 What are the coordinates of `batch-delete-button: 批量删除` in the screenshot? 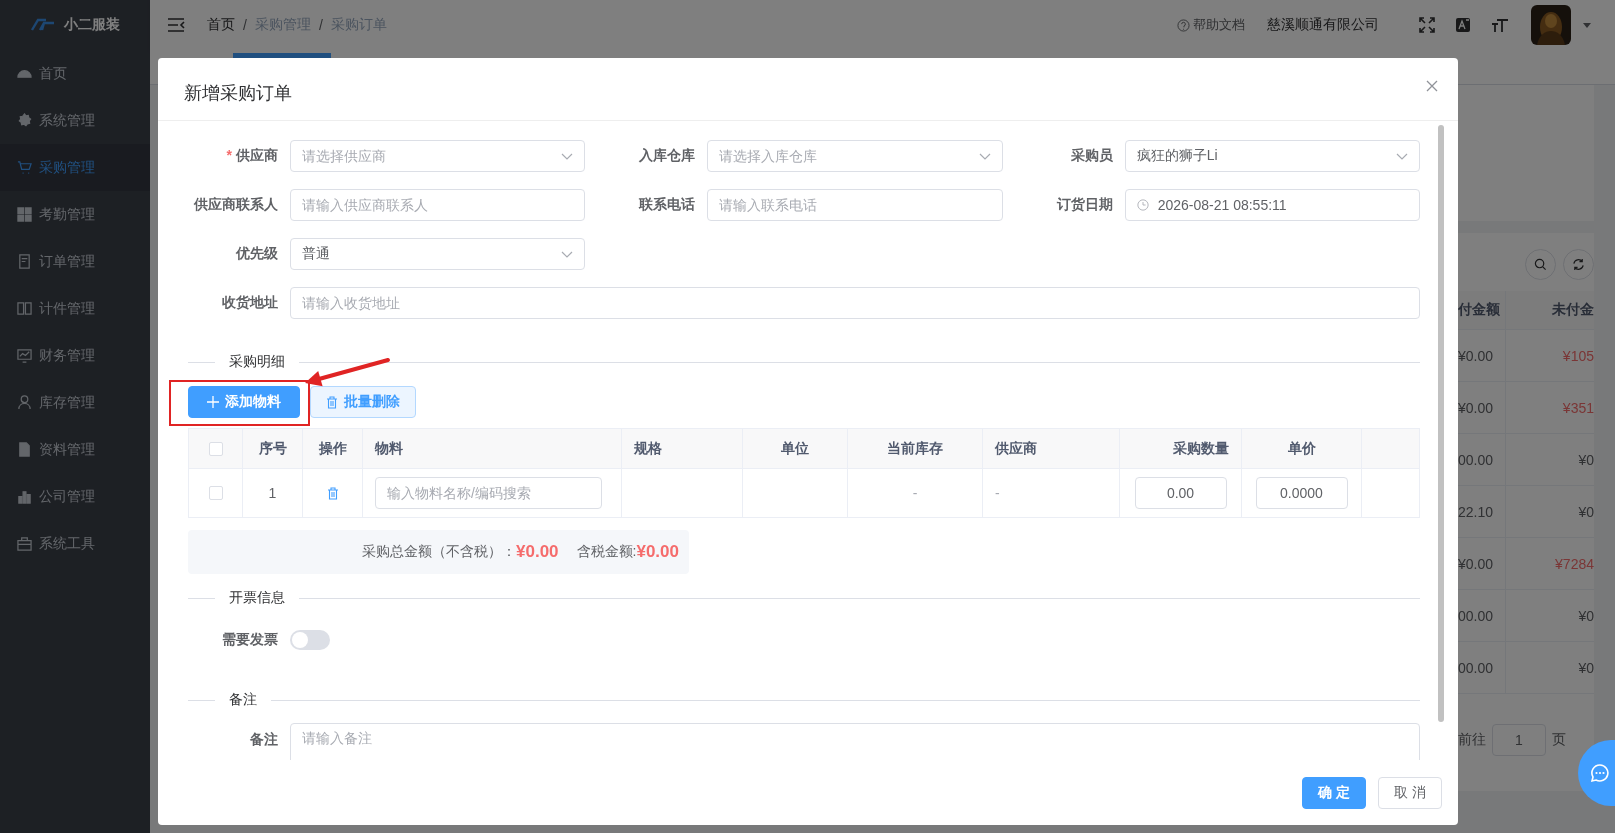 It's located at (363, 402).